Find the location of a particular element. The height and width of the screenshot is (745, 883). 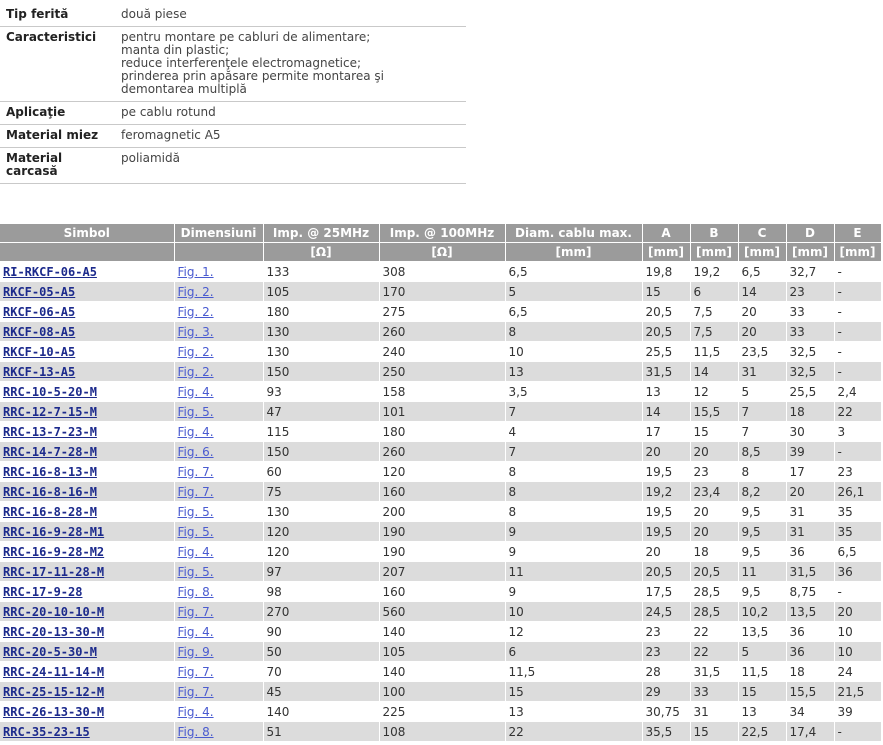

product-symbol-link: RRC-16-9-28-M2 is located at coordinates (53, 552).